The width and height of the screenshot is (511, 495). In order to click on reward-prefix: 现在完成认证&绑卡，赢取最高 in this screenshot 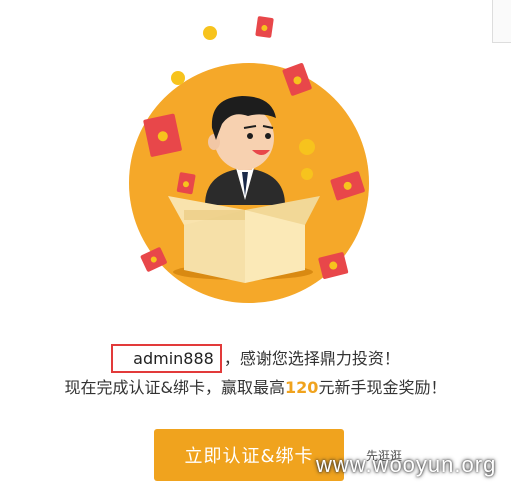, I will do `click(175, 387)`.